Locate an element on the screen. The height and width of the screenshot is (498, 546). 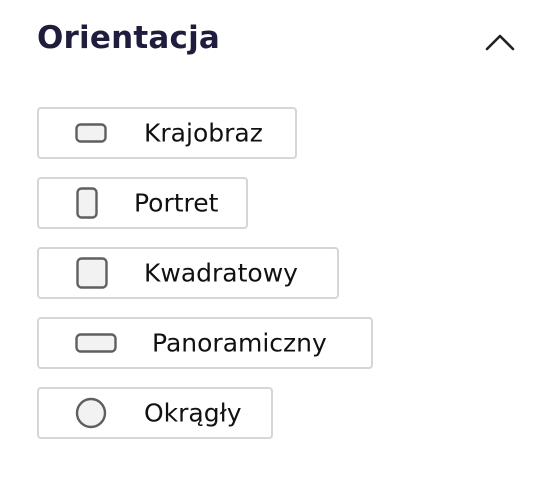
collapse-toggle-button is located at coordinates (500, 42).